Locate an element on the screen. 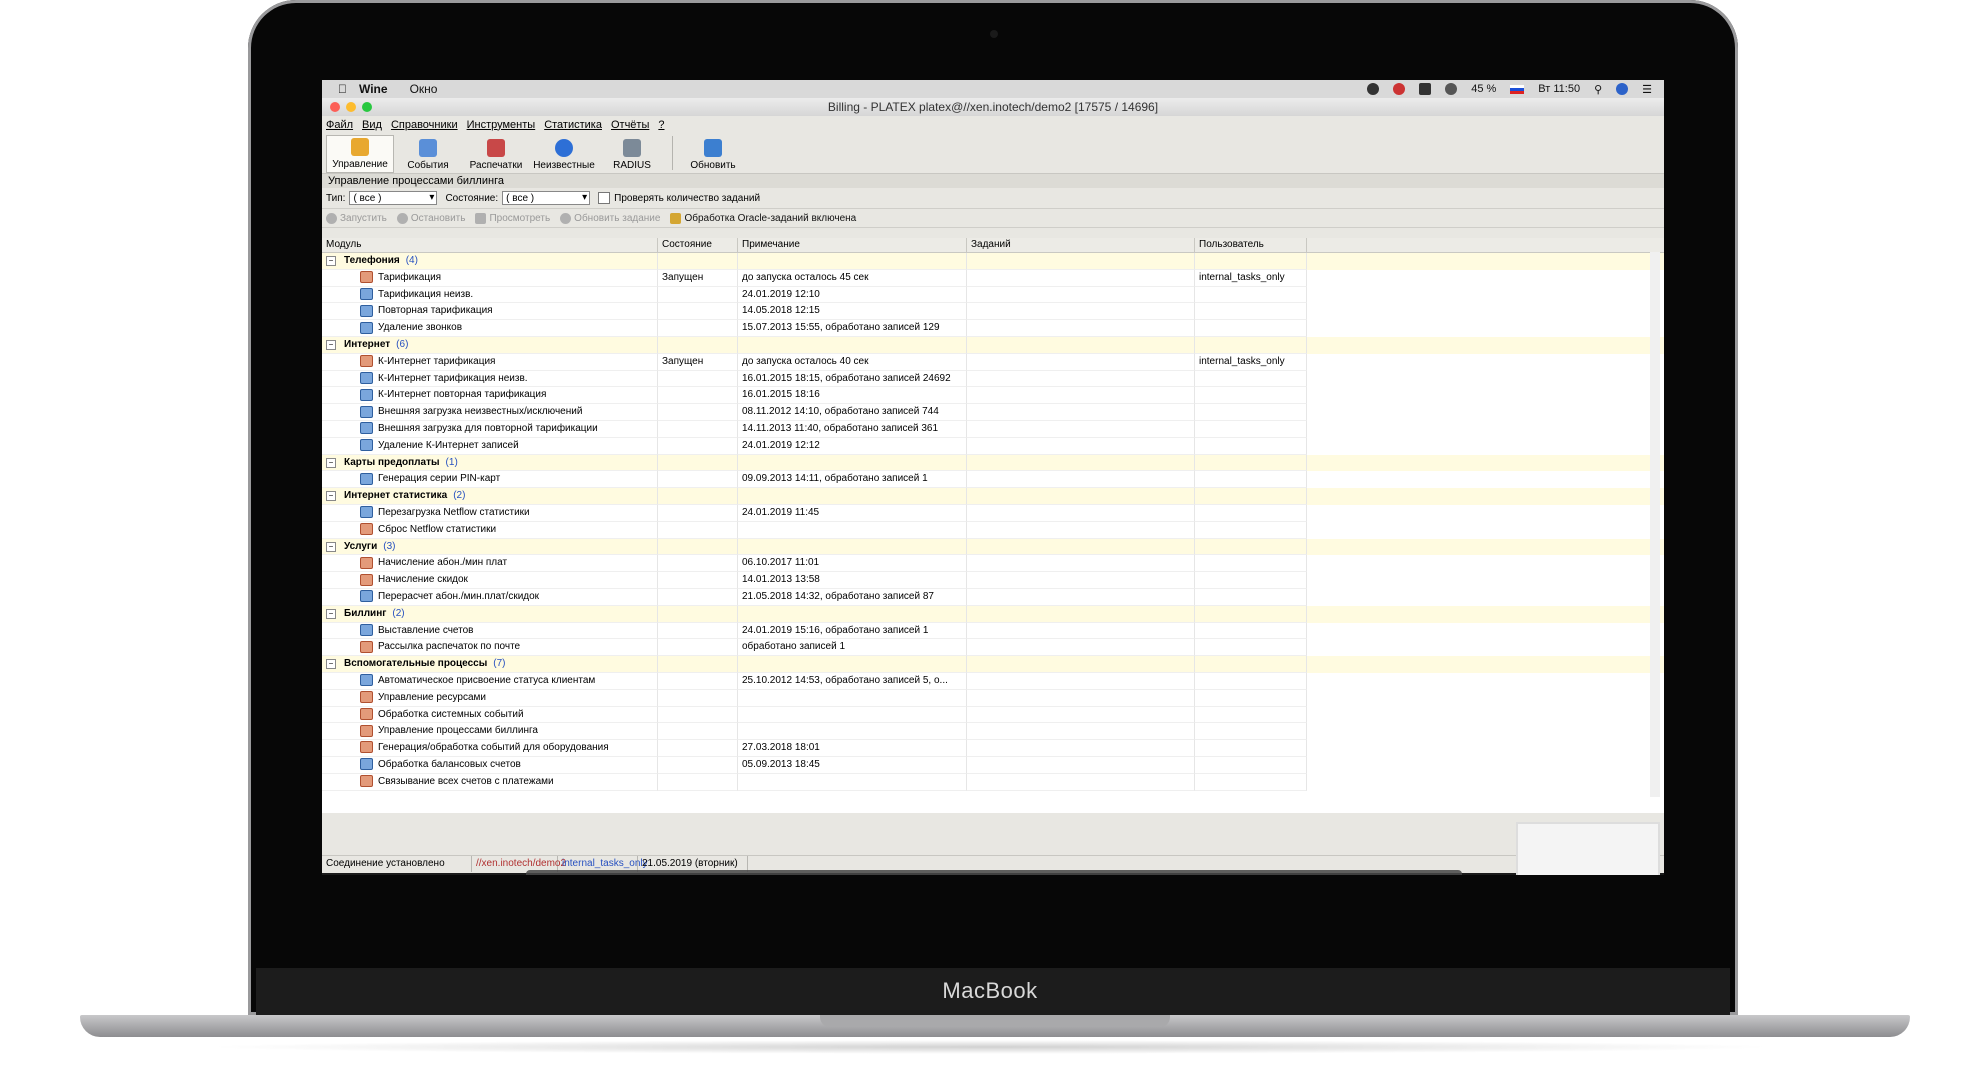  clock: Вт 11:50 is located at coordinates (1559, 89).